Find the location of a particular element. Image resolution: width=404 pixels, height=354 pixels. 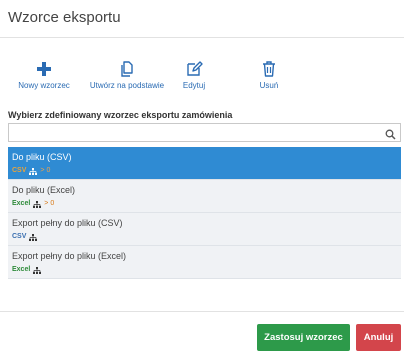

copy-icon is located at coordinates (127, 69).